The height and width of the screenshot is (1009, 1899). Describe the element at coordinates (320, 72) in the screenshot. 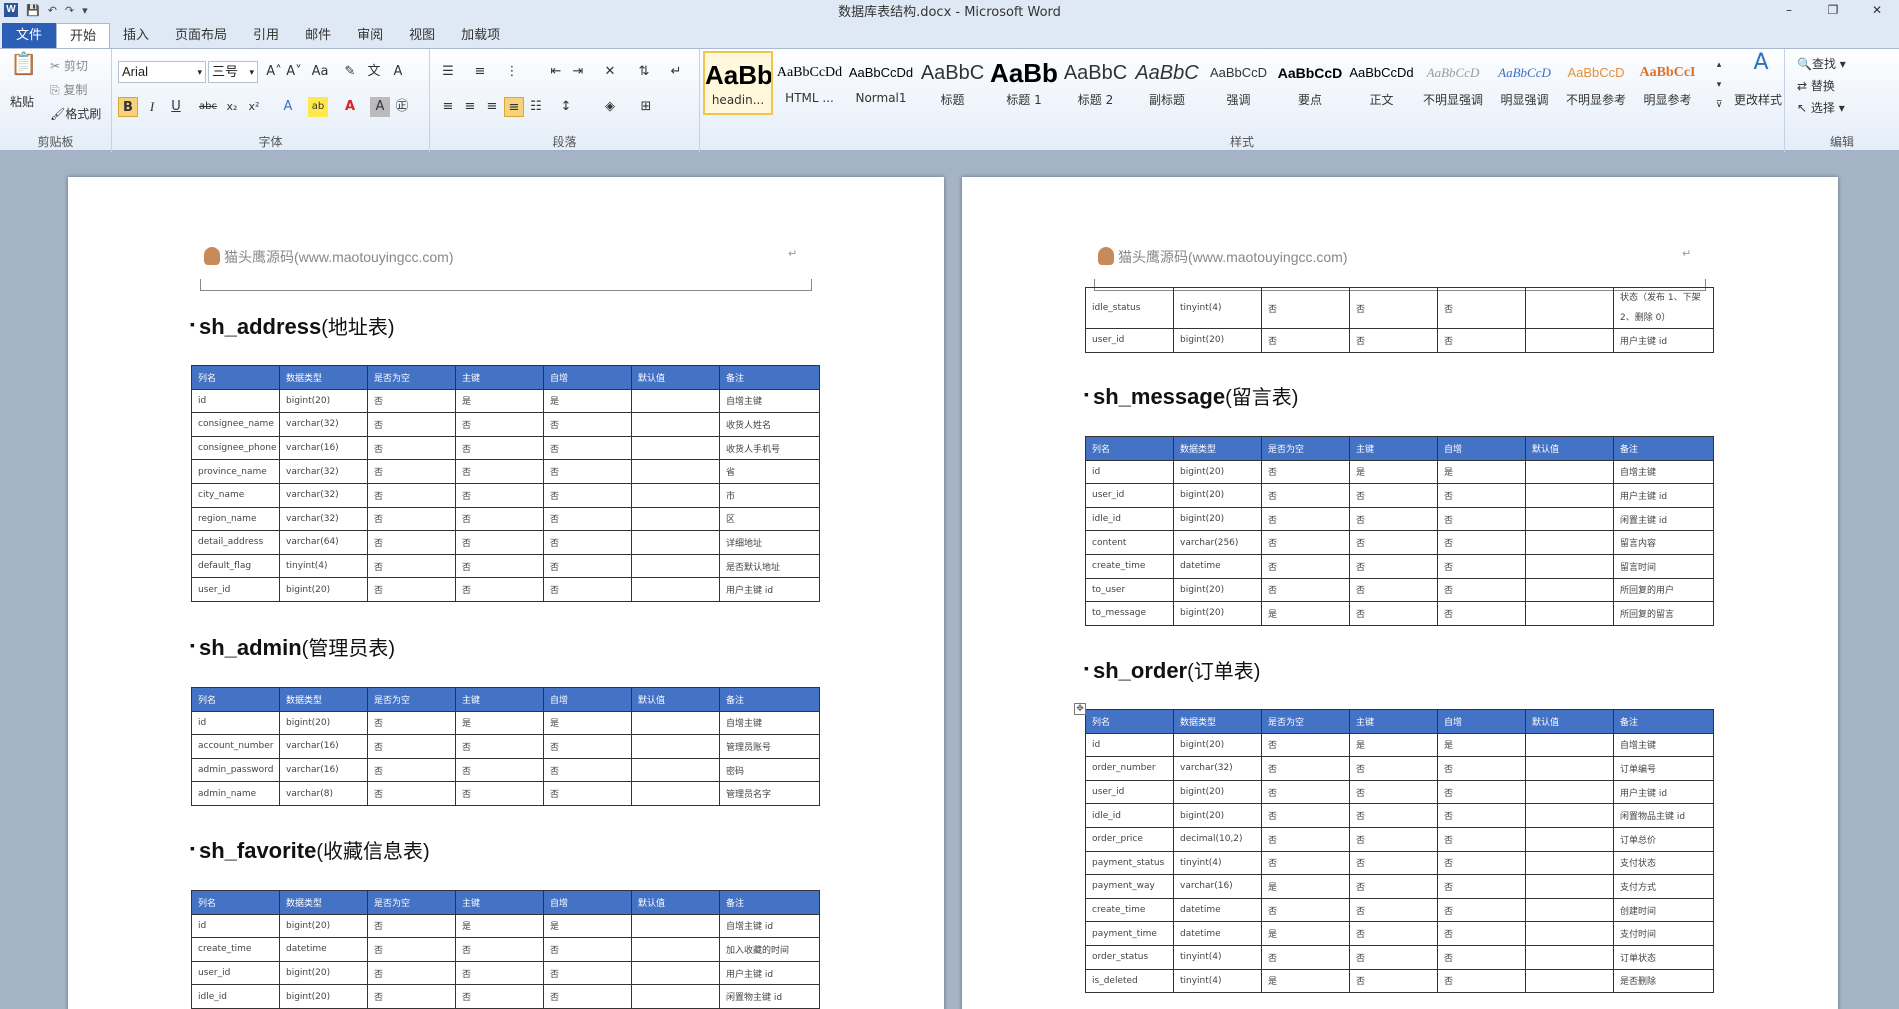

I see `change-case-icon: Aa` at that location.